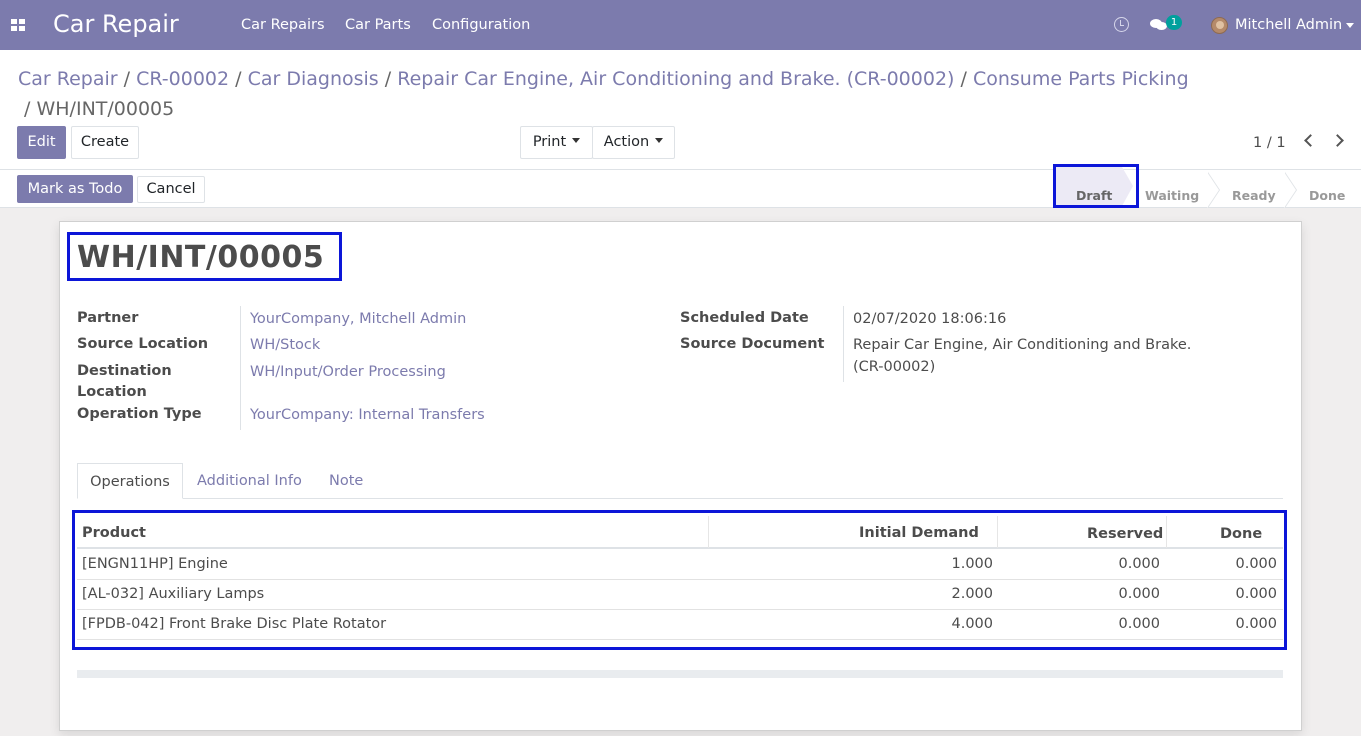 The image size is (1361, 736). What do you see at coordinates (1350, 25) in the screenshot?
I see `user-menu-caret-icon` at bounding box center [1350, 25].